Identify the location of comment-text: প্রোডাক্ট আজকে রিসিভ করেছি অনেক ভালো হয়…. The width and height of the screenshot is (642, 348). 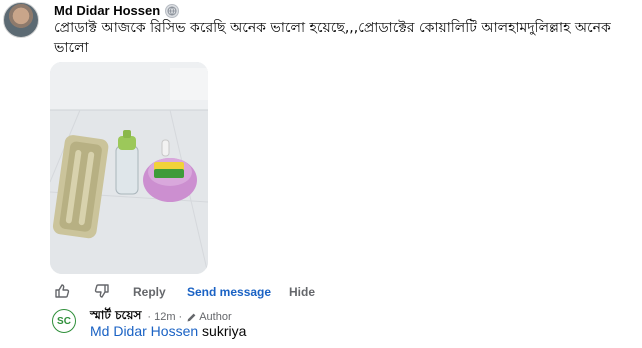
(335, 38).